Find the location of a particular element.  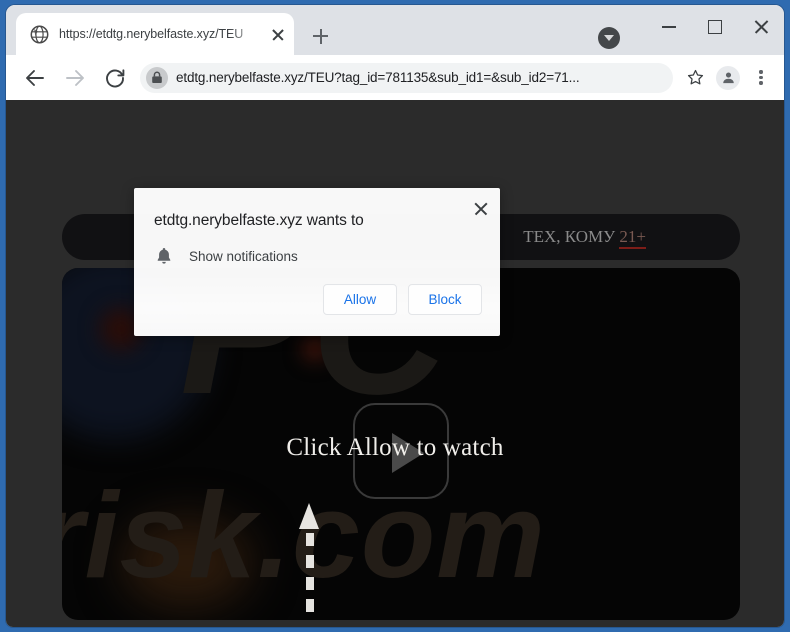

new-tab-button is located at coordinates (320, 36).